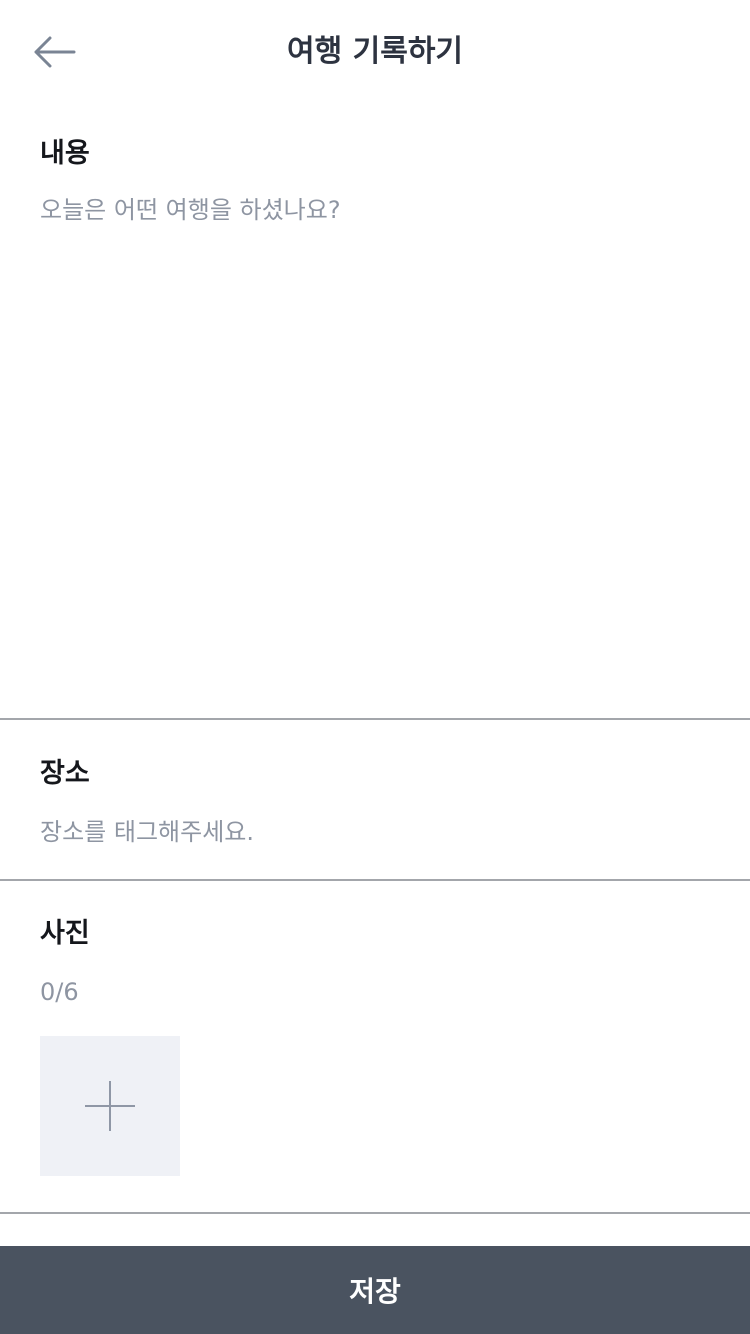  I want to click on location-placeholder: 장소를 태그해주세요., so click(147, 832).